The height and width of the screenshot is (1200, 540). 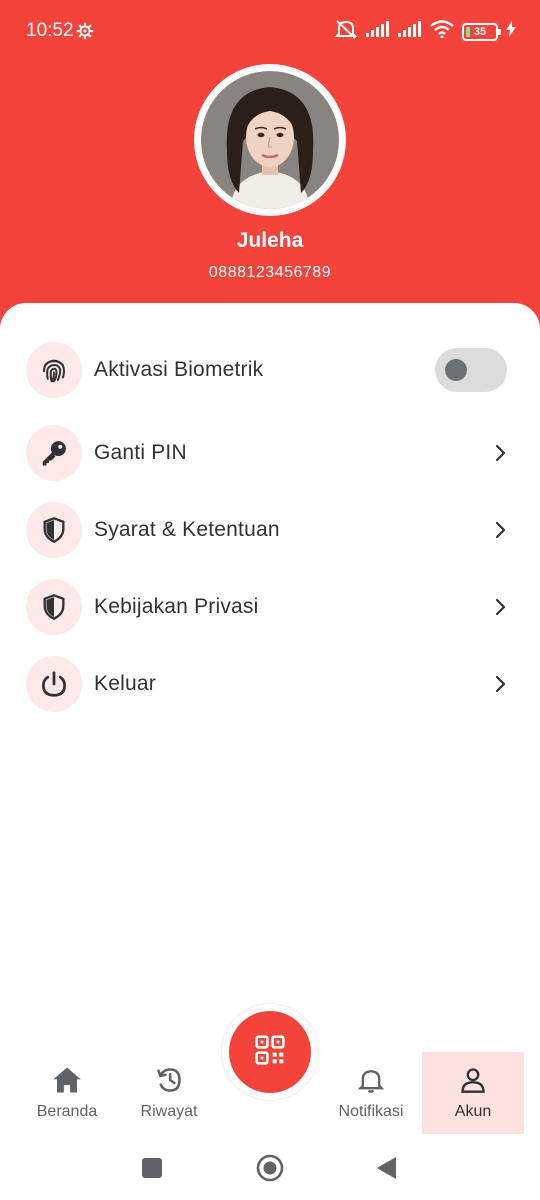 I want to click on biometric-toggle, so click(x=471, y=370).